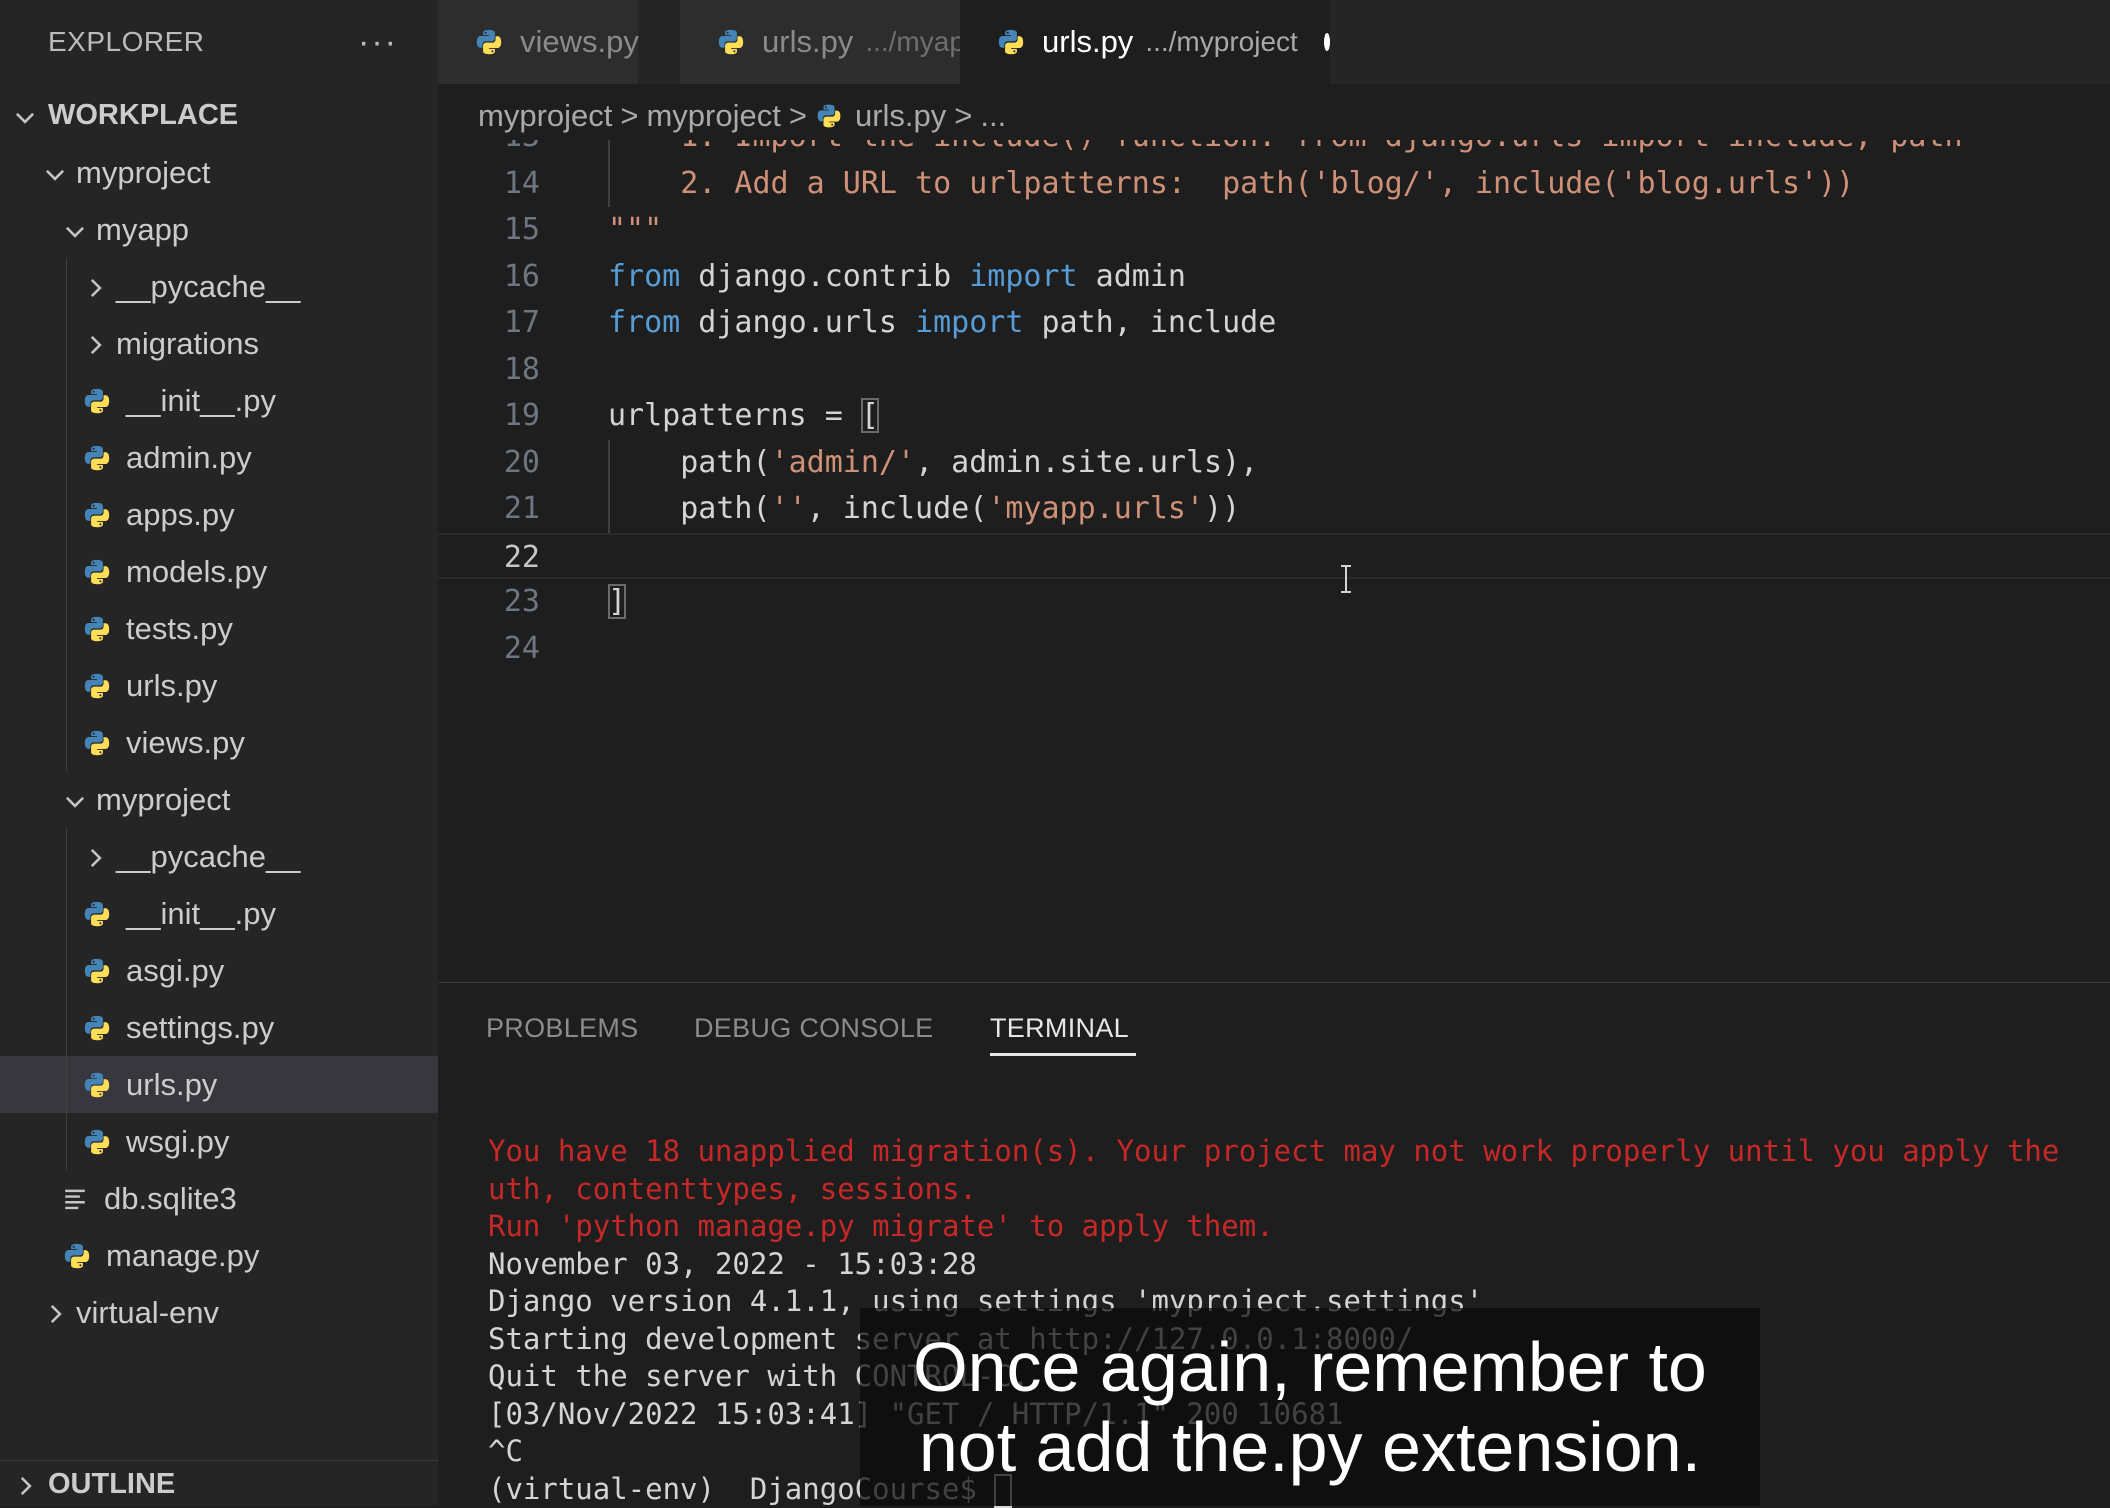 This screenshot has height=1508, width=2110. I want to click on tree-item-models-py: models.py, so click(219, 571).